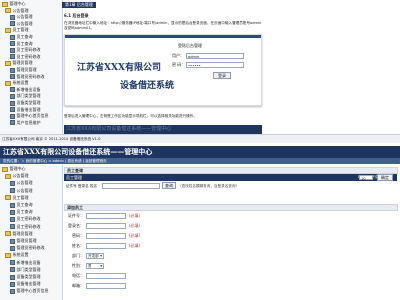 The image size is (400, 300). I want to click on query-panel-title: 员工查询, so click(231, 170).